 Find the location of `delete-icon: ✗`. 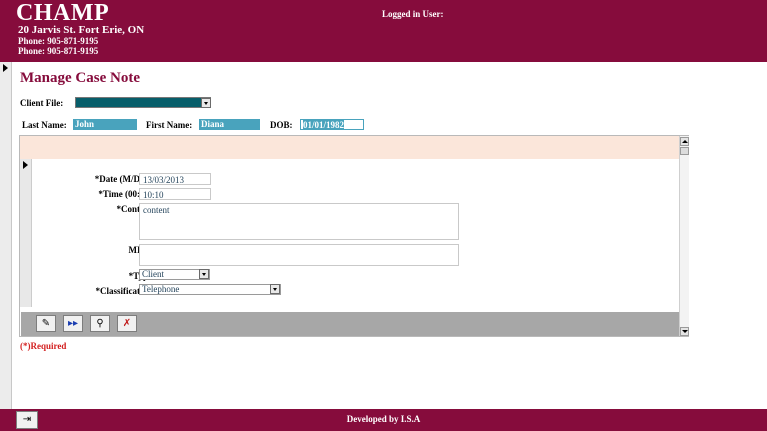

delete-icon: ✗ is located at coordinates (127, 323).